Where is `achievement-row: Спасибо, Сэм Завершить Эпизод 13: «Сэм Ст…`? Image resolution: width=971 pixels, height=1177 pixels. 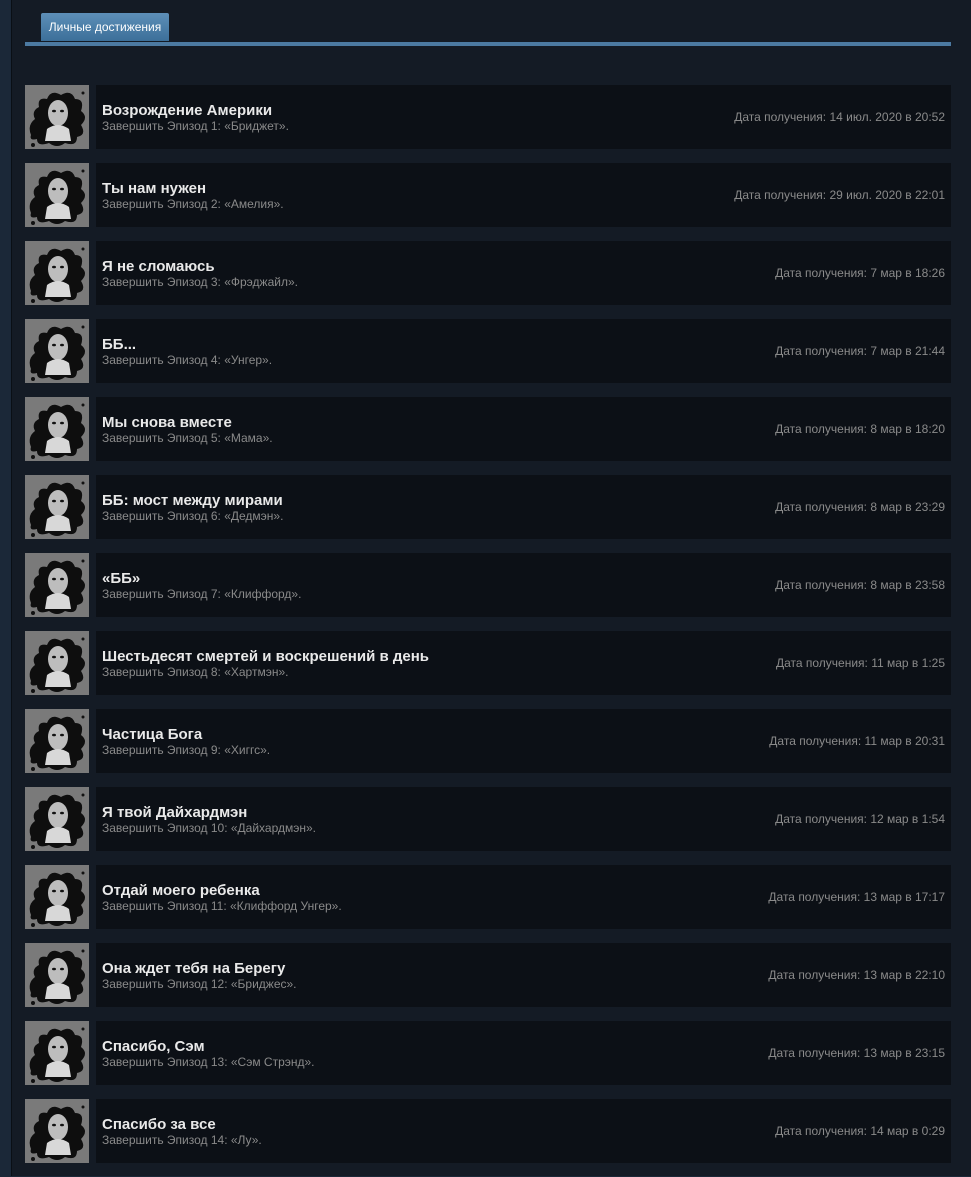 achievement-row: Спасибо, Сэм Завершить Эпизод 13: «Сэм Ст… is located at coordinates (488, 1053).